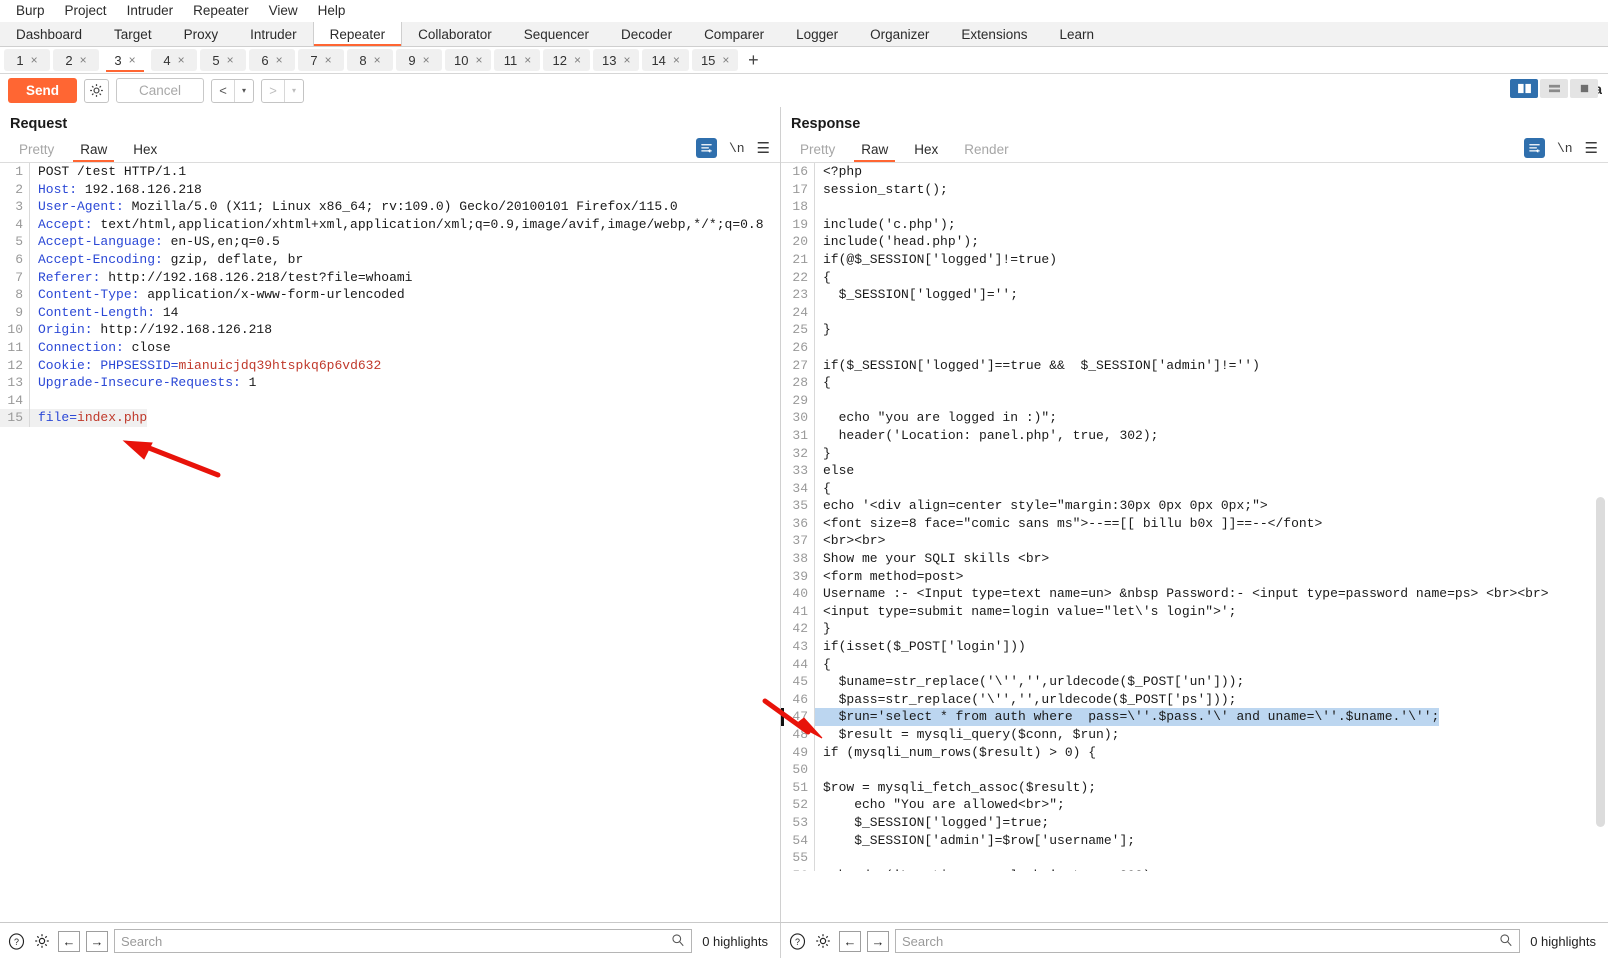 The height and width of the screenshot is (958, 1608). What do you see at coordinates (665, 60) in the screenshot?
I see `repeater-tab-14: 14 ×` at bounding box center [665, 60].